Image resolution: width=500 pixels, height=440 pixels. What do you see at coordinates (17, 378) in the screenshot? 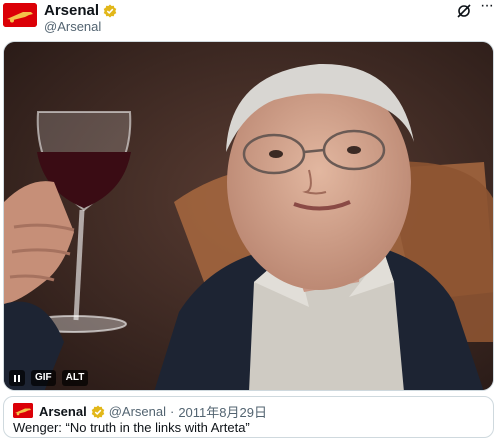
I see `pause-icon` at bounding box center [17, 378].